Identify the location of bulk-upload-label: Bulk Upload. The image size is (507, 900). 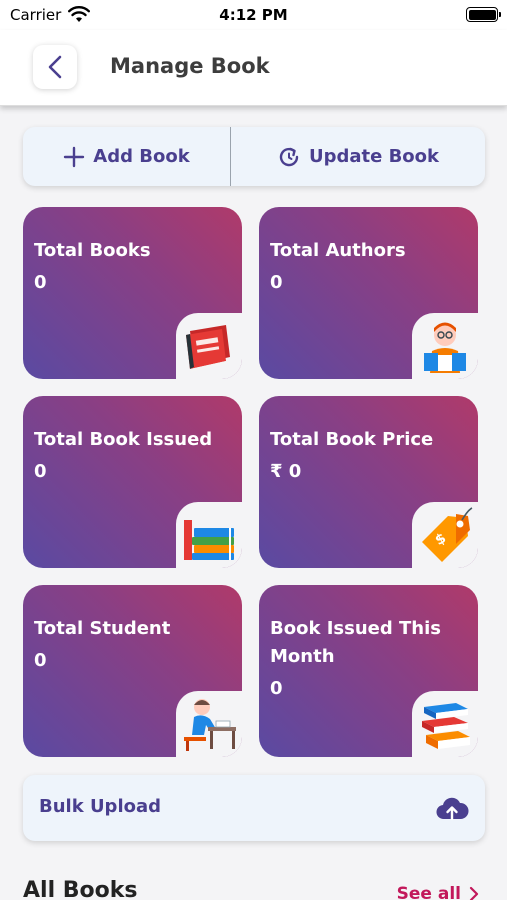
(100, 806).